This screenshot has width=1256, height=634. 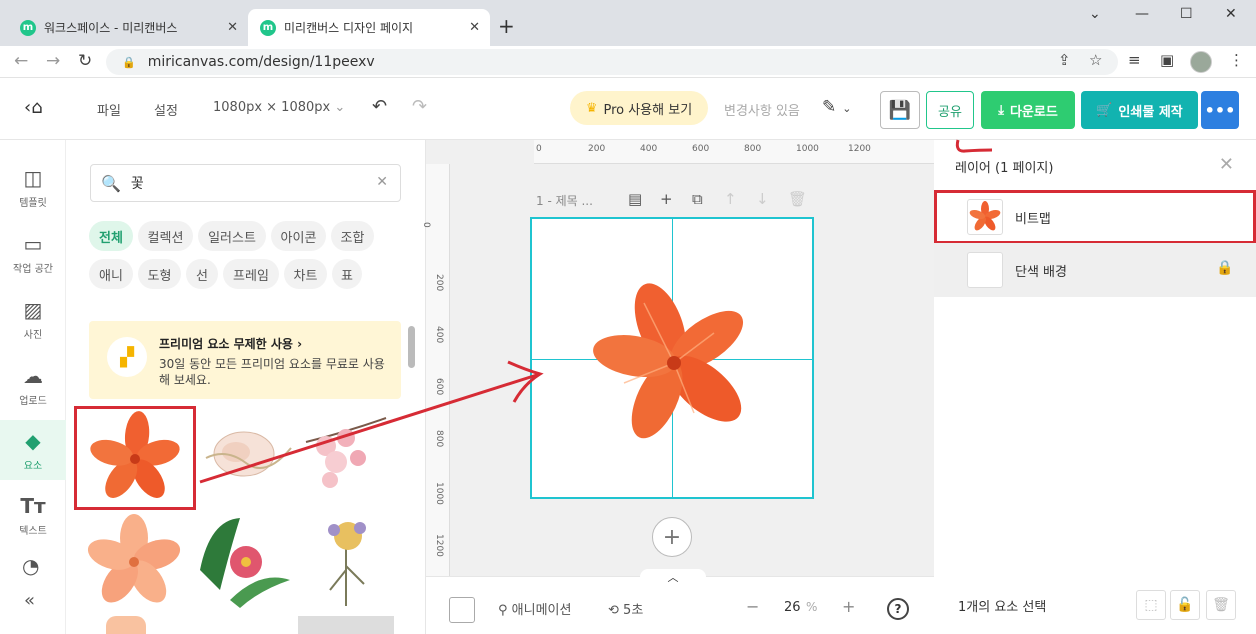 What do you see at coordinates (534, 608) in the screenshot?
I see `animation-button: ⚲ 애니메이션` at bounding box center [534, 608].